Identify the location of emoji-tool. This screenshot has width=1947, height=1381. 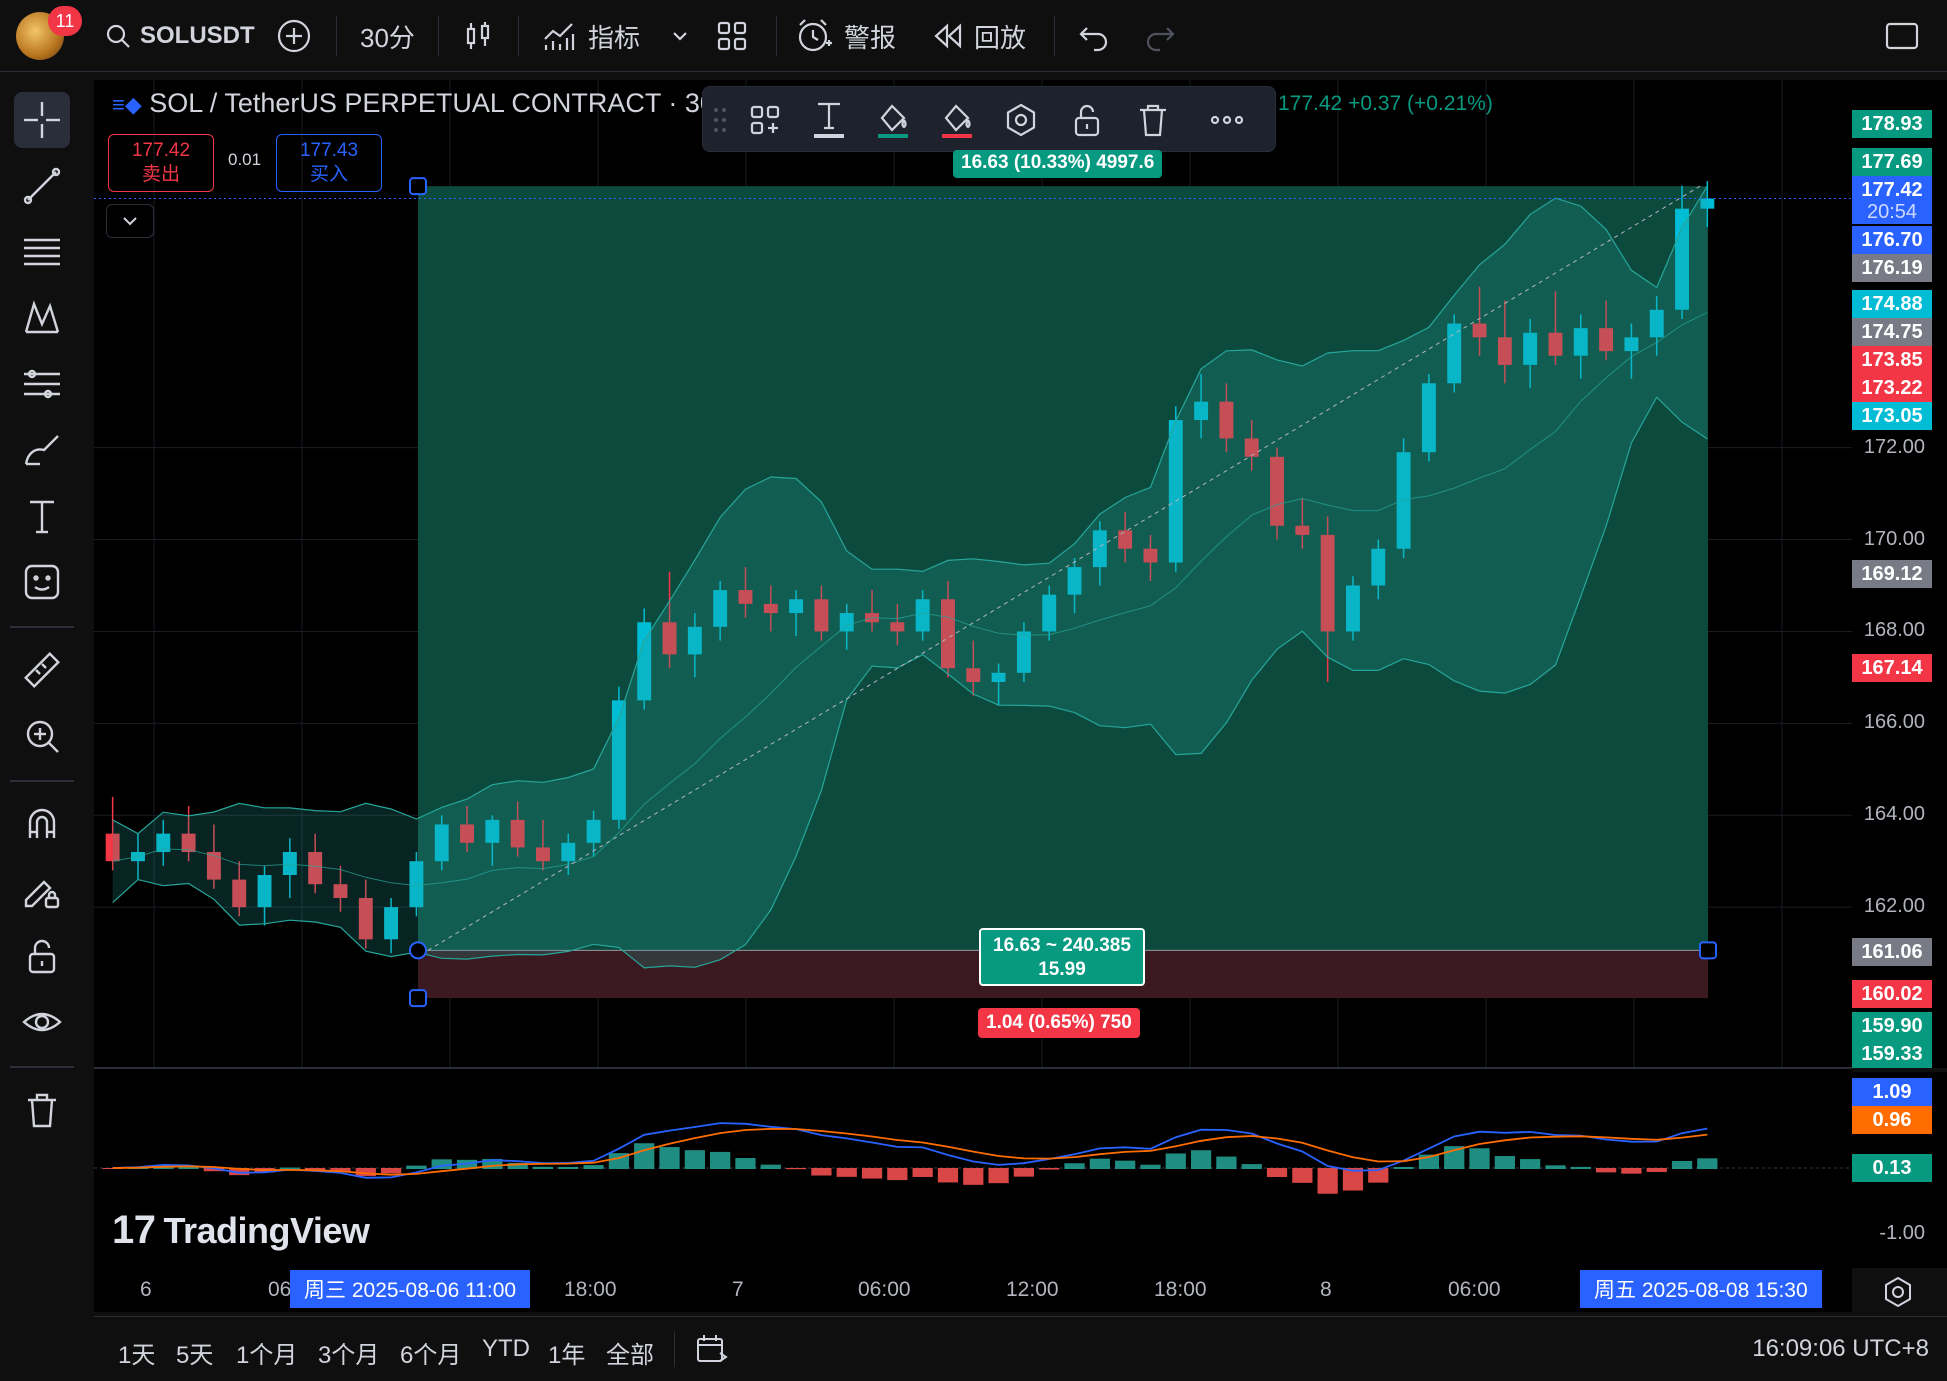
(42, 582).